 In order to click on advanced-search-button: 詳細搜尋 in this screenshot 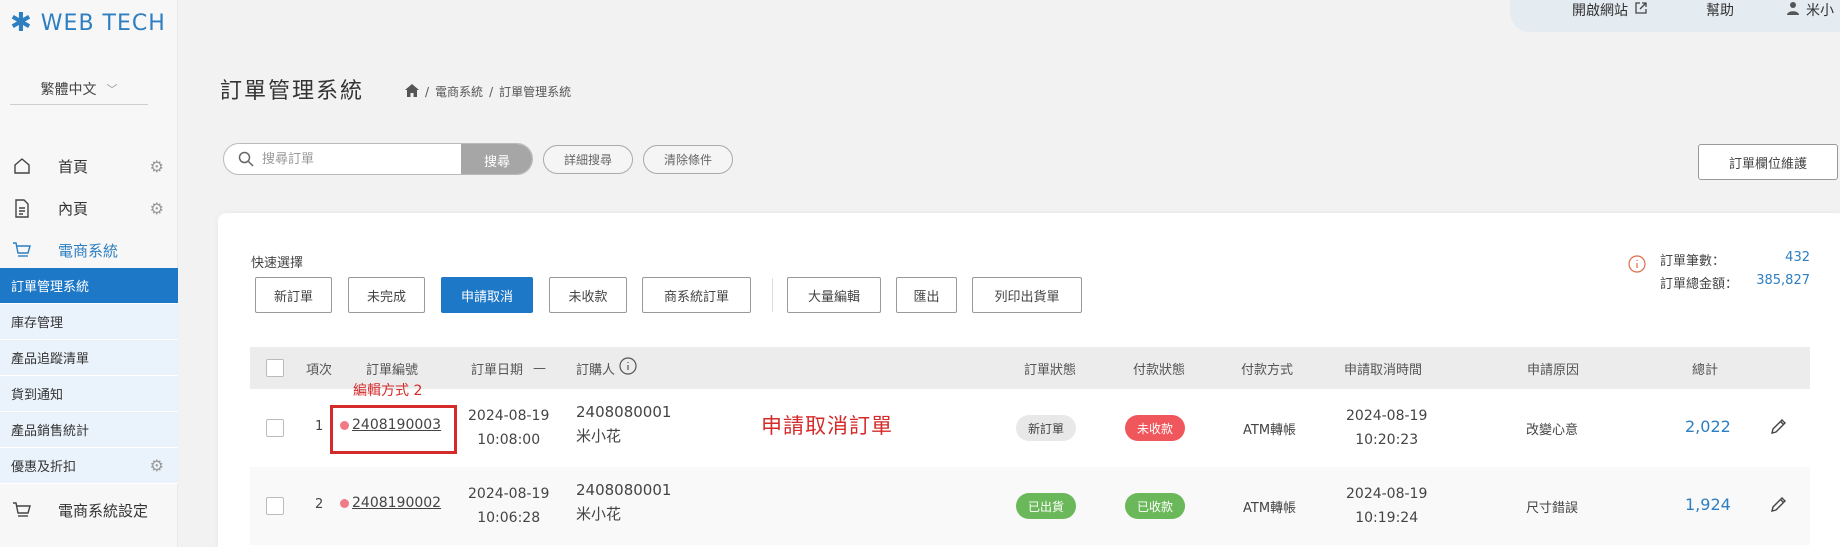, I will do `click(588, 159)`.